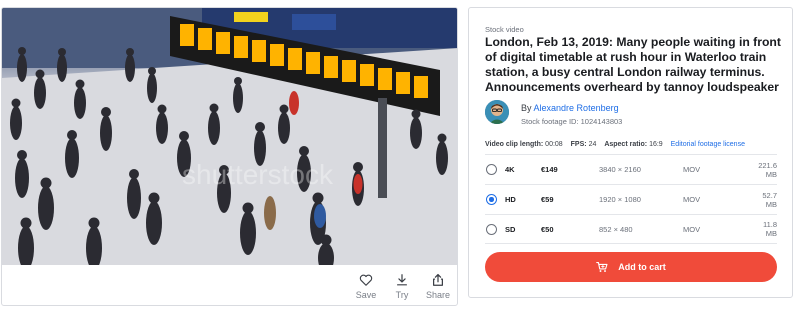 This screenshot has width=796, height=321. What do you see at coordinates (258, 174) in the screenshot?
I see `watermark: shutterstock` at bounding box center [258, 174].